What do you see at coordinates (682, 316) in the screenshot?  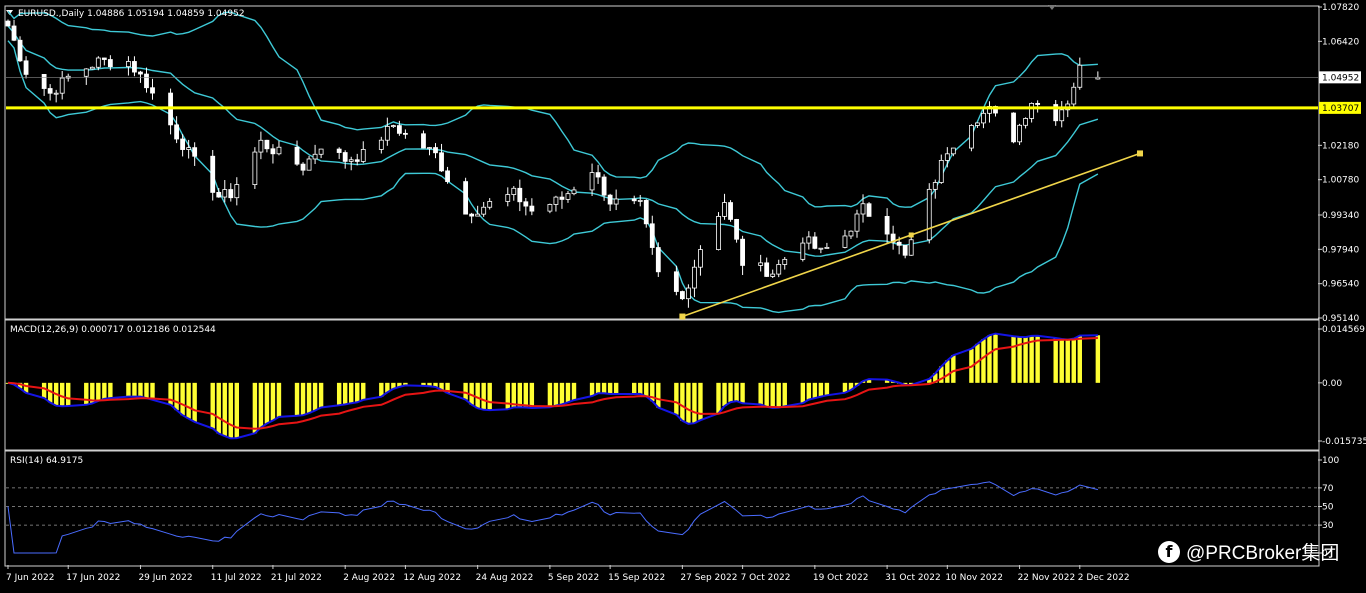 I see `trend-line-anchor-start` at bounding box center [682, 316].